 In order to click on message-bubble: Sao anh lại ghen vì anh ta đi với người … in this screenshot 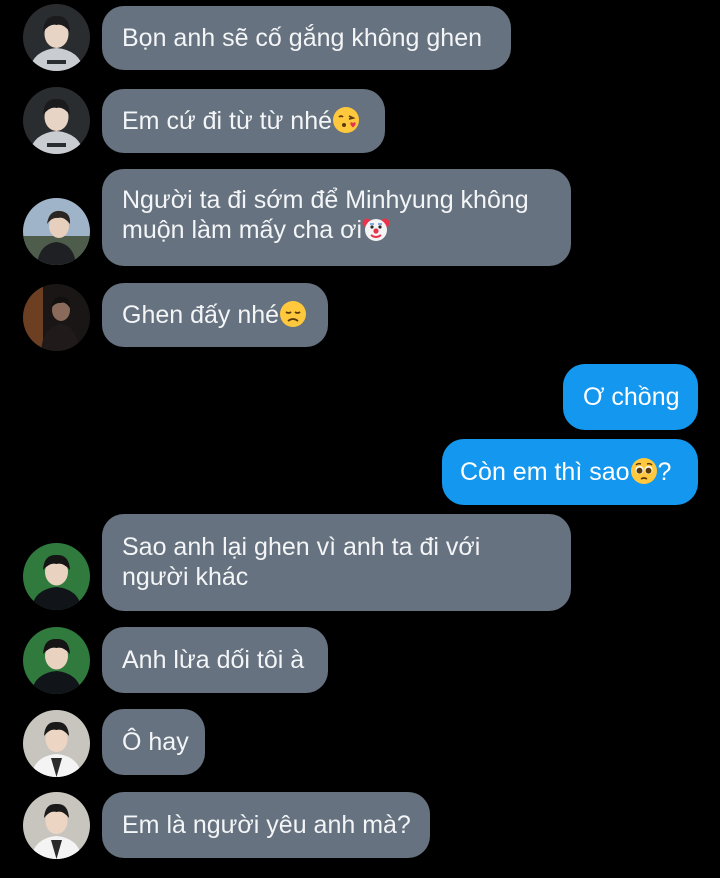, I will do `click(336, 562)`.